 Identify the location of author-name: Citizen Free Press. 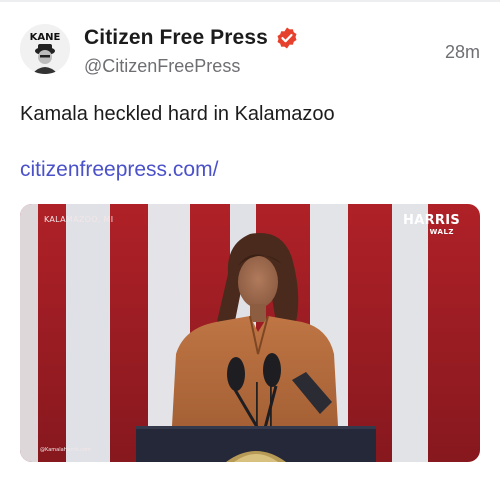
(176, 38).